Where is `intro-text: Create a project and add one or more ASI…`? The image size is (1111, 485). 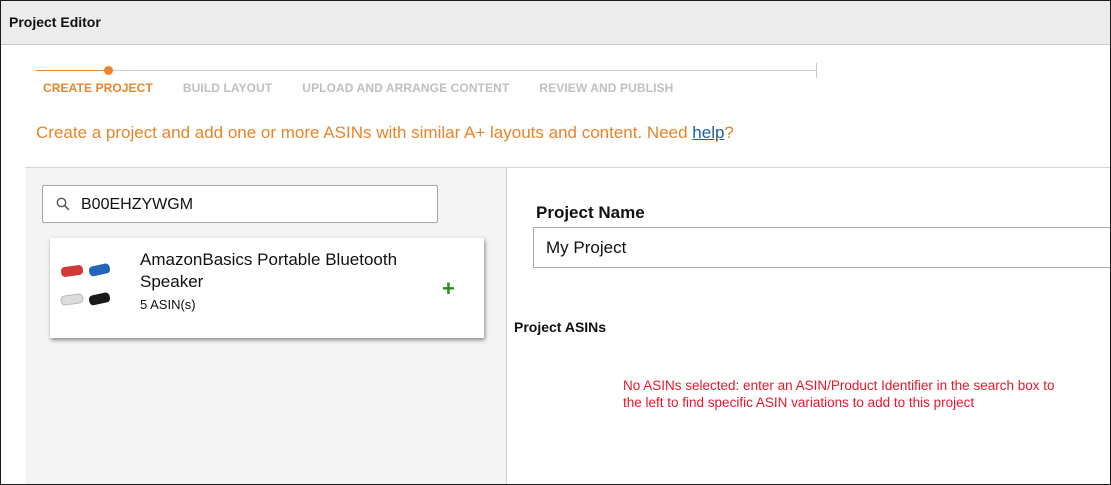 intro-text: Create a project and add one or more ASI… is located at coordinates (385, 133).